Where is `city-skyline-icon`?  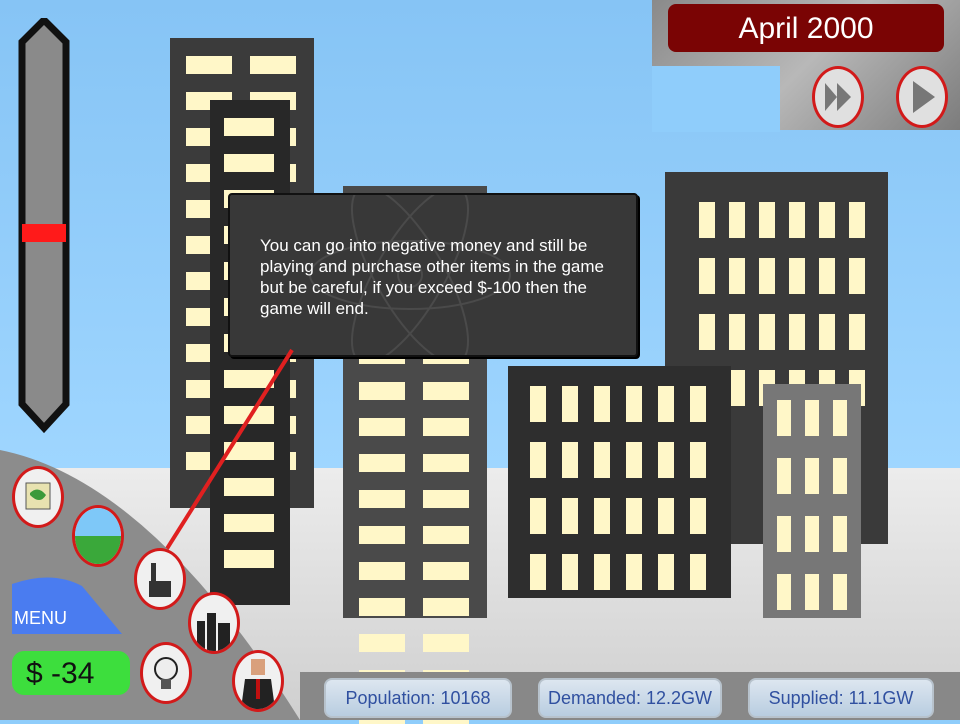
city-skyline-icon is located at coordinates (213, 632).